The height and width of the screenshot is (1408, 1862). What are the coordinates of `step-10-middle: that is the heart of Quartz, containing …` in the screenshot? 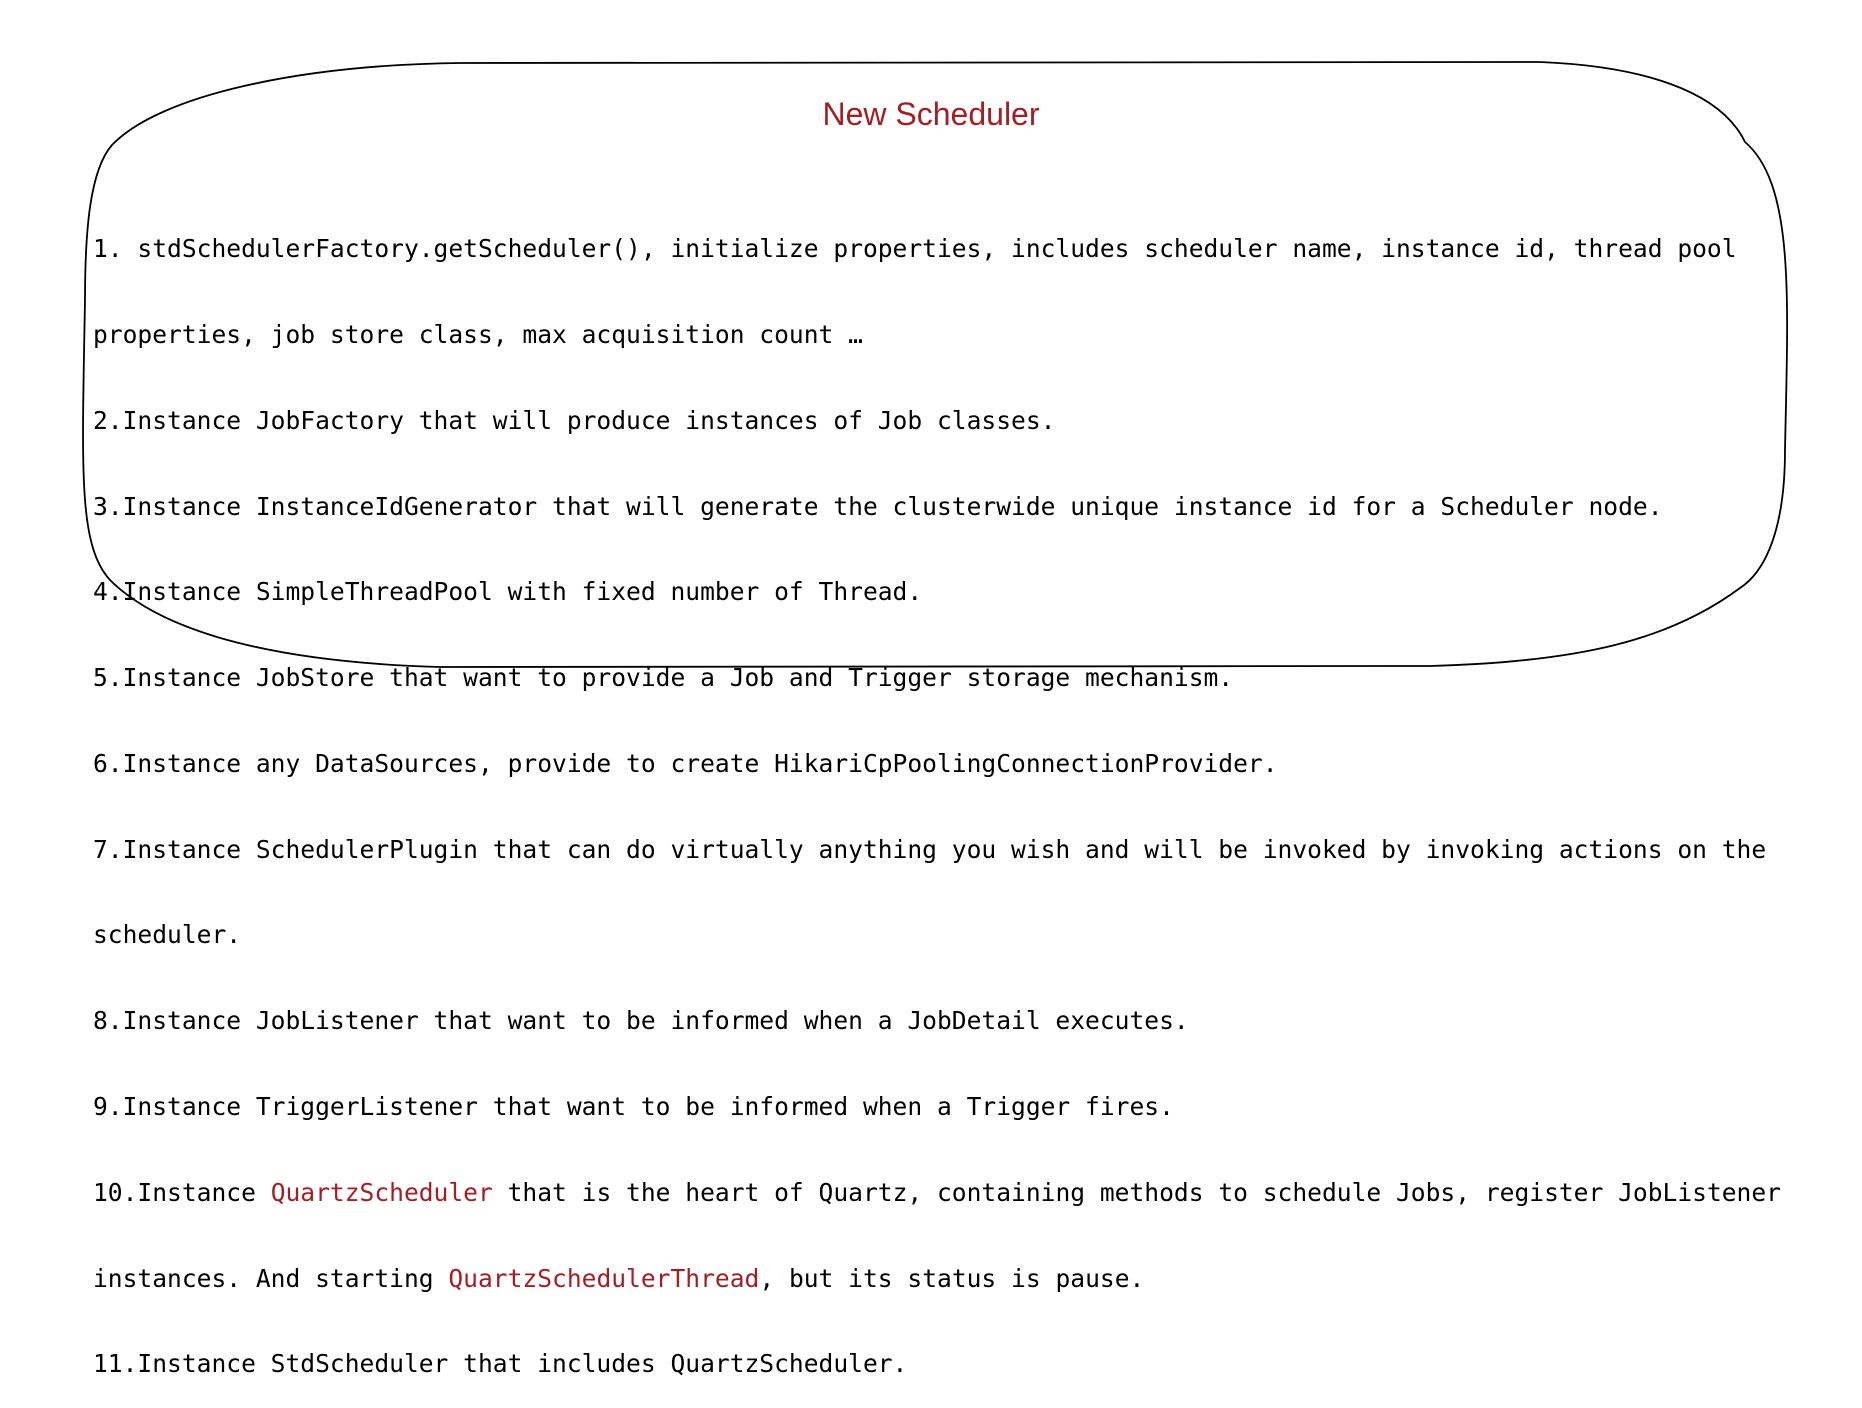 It's located at (1136, 1192).